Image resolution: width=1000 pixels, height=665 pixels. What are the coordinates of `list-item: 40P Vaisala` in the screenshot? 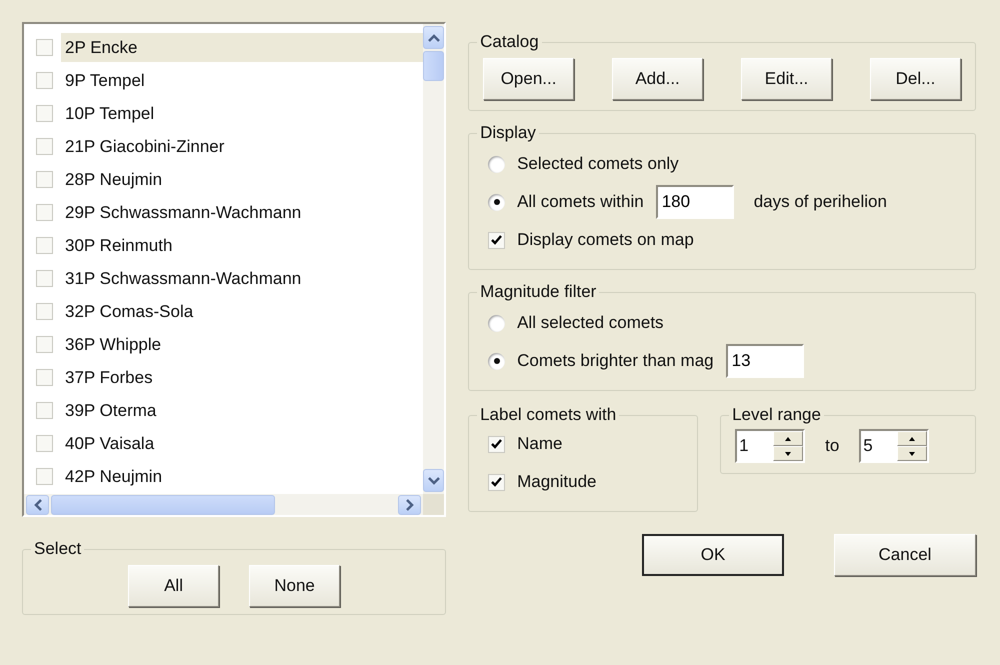 It's located at (242, 443).